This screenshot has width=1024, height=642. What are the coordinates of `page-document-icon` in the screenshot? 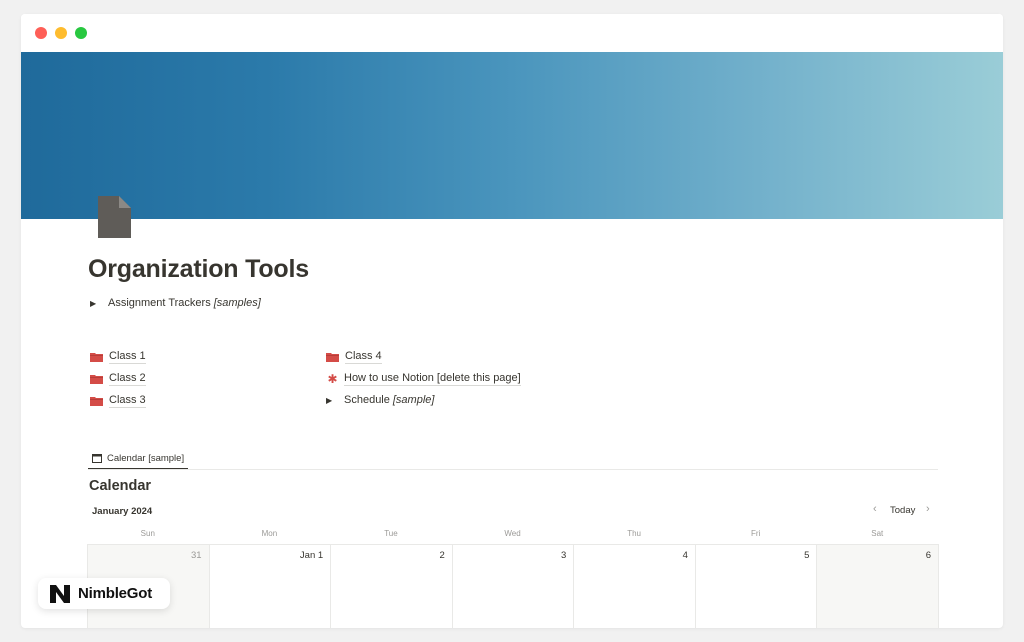 It's located at (114, 217).